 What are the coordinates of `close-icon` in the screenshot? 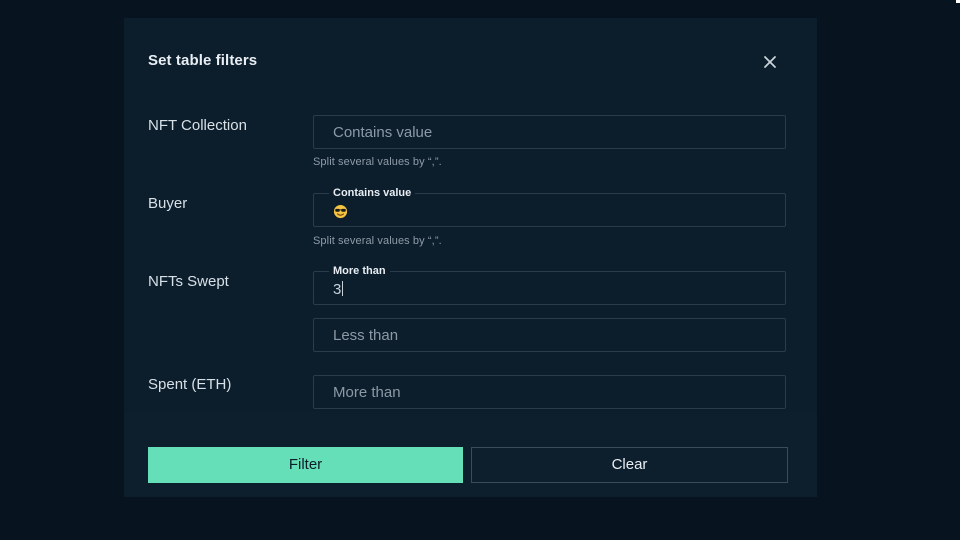 It's located at (770, 62).